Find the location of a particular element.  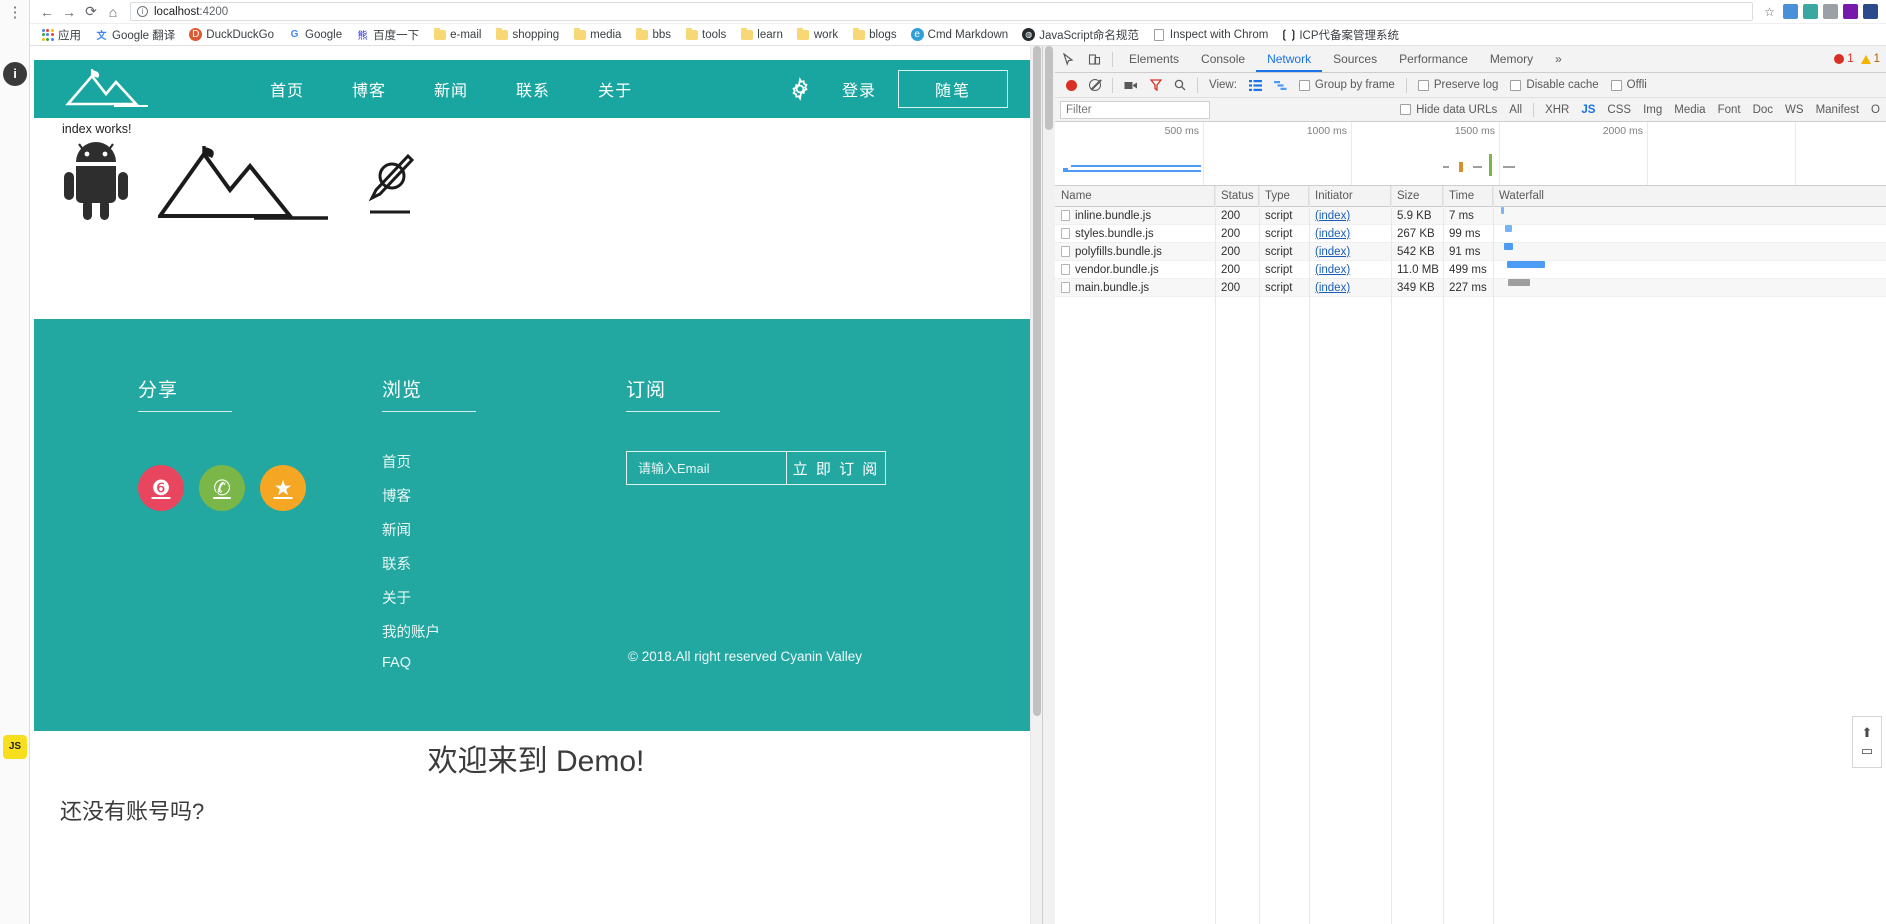

essay-cta-button: 随笔 is located at coordinates (953, 89).